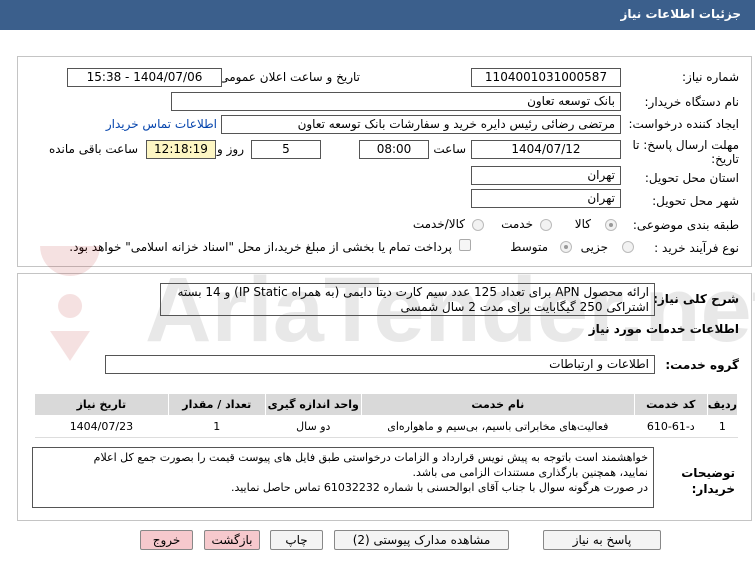 Image resolution: width=755 pixels, height=566 pixels. I want to click on category-option-service: خدمت, so click(517, 224).